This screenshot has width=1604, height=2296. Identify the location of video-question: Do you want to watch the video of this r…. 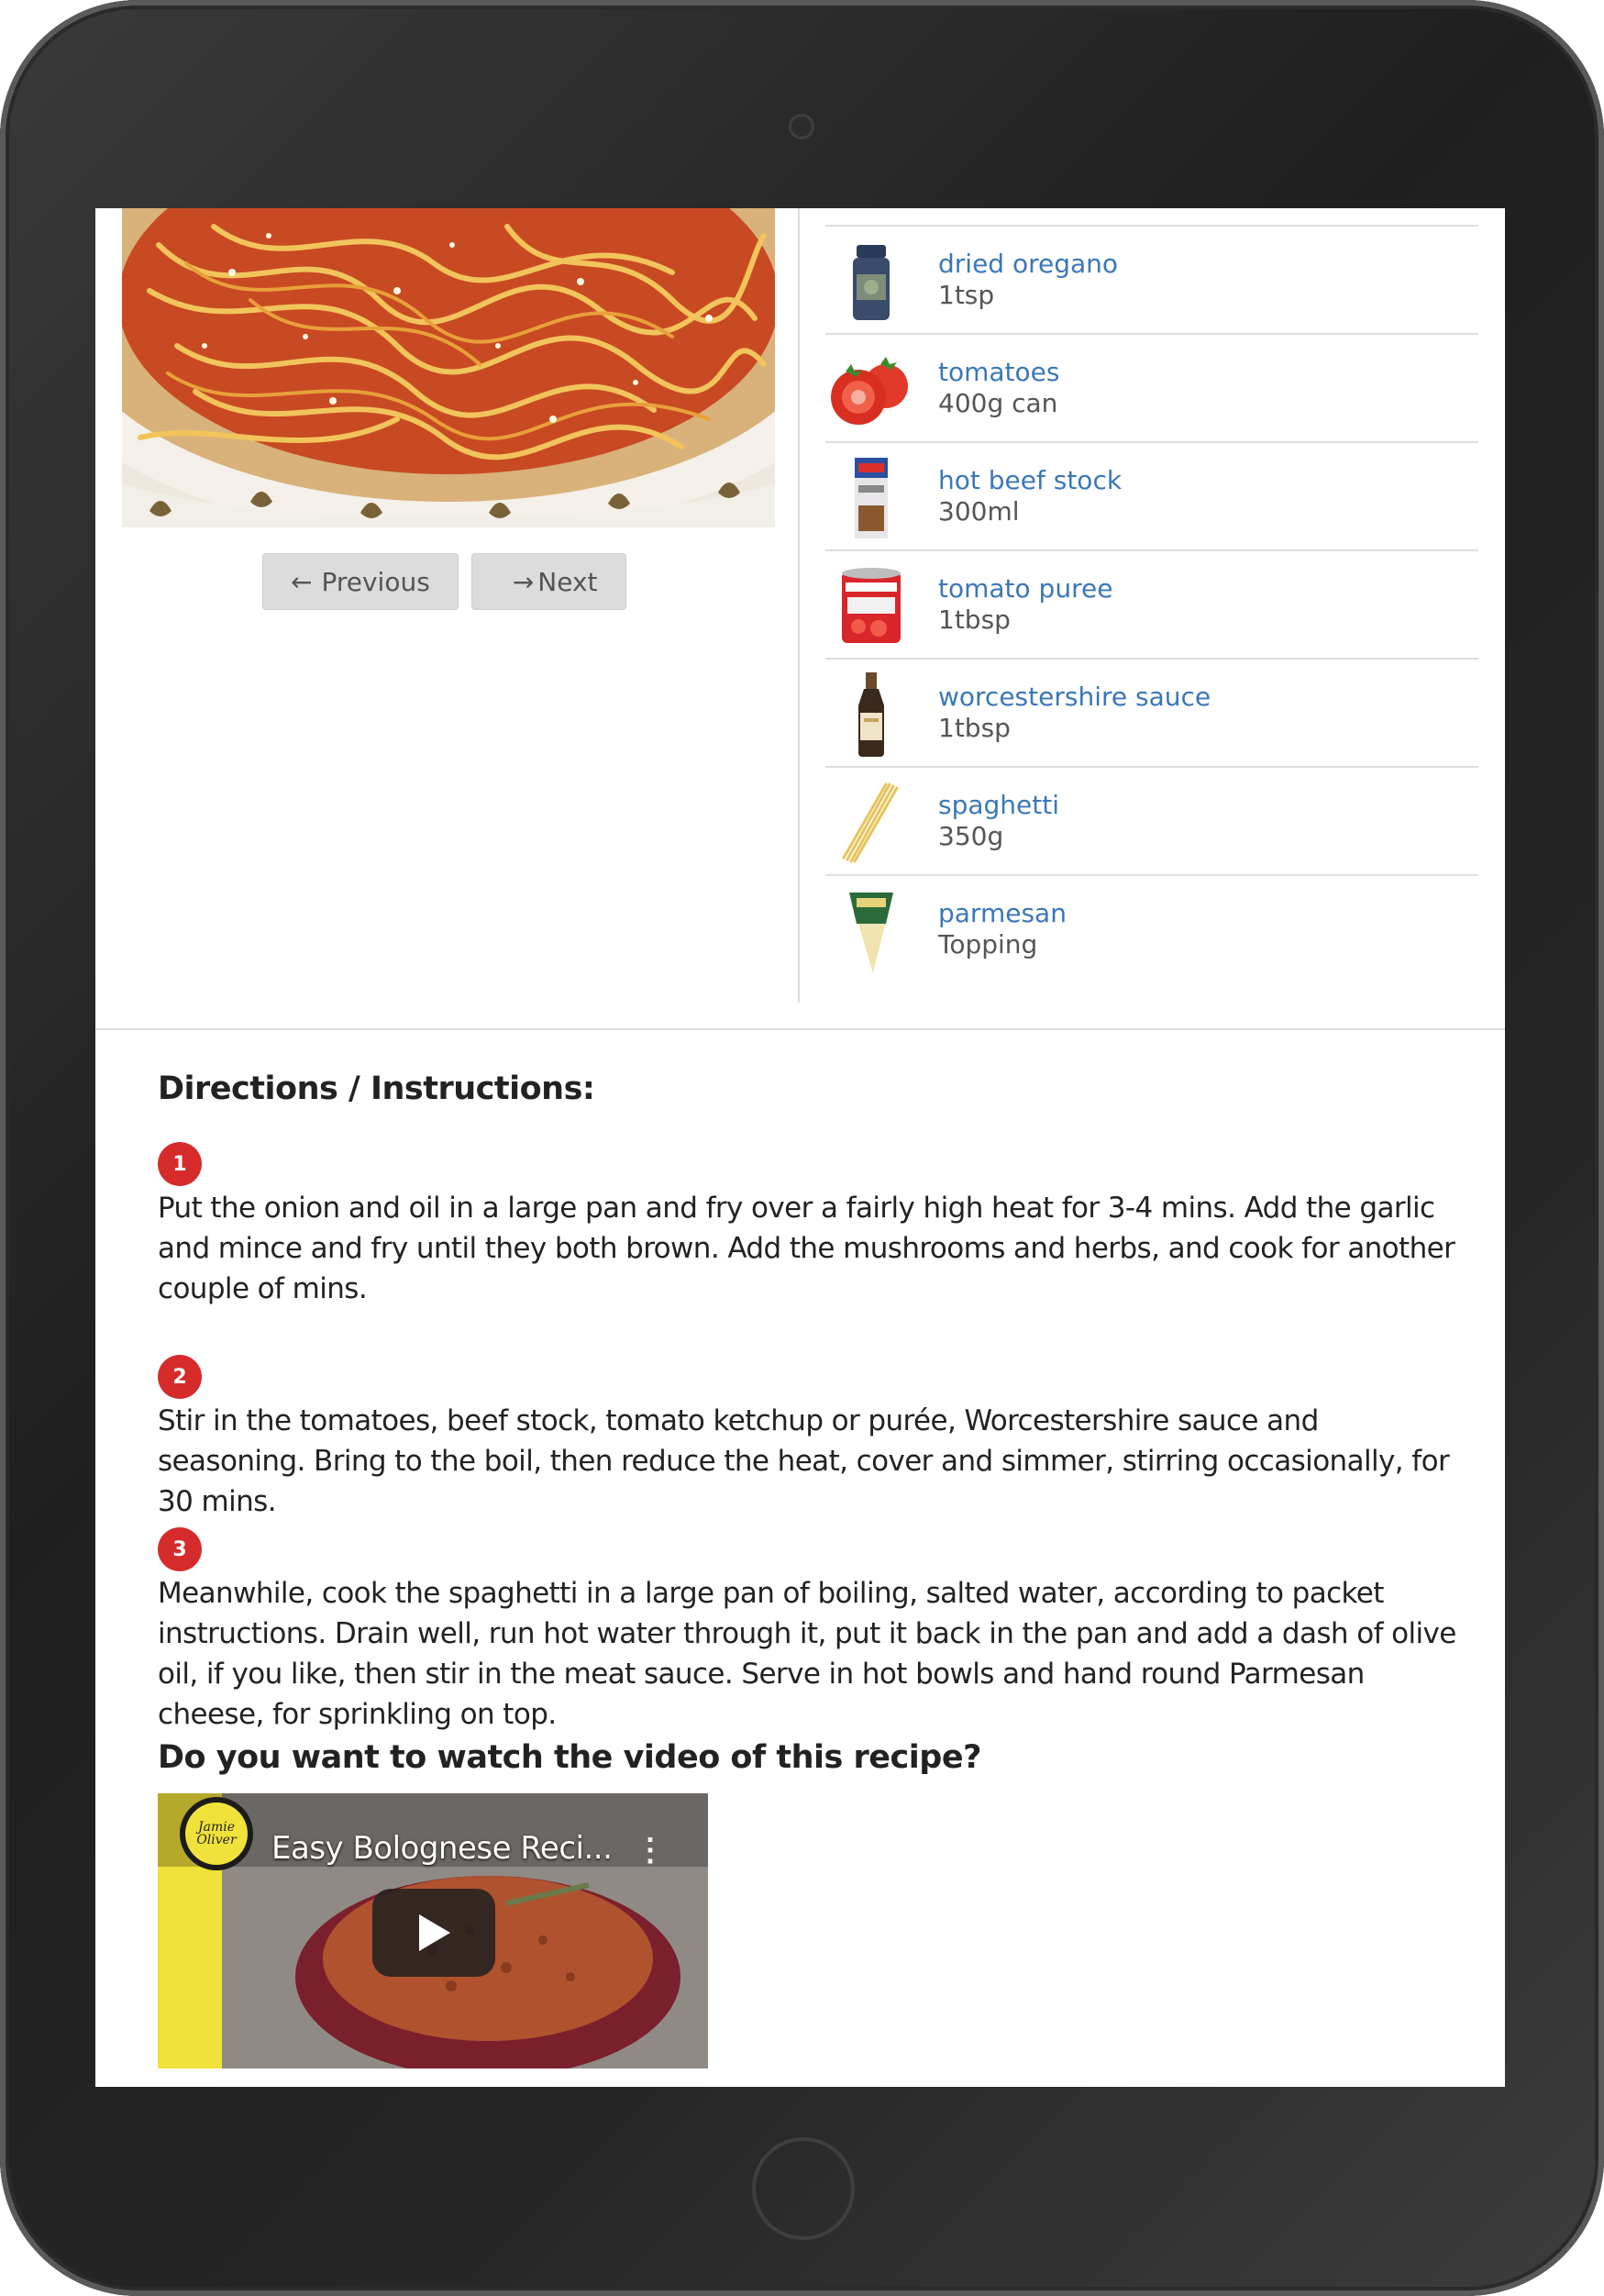
(569, 1757).